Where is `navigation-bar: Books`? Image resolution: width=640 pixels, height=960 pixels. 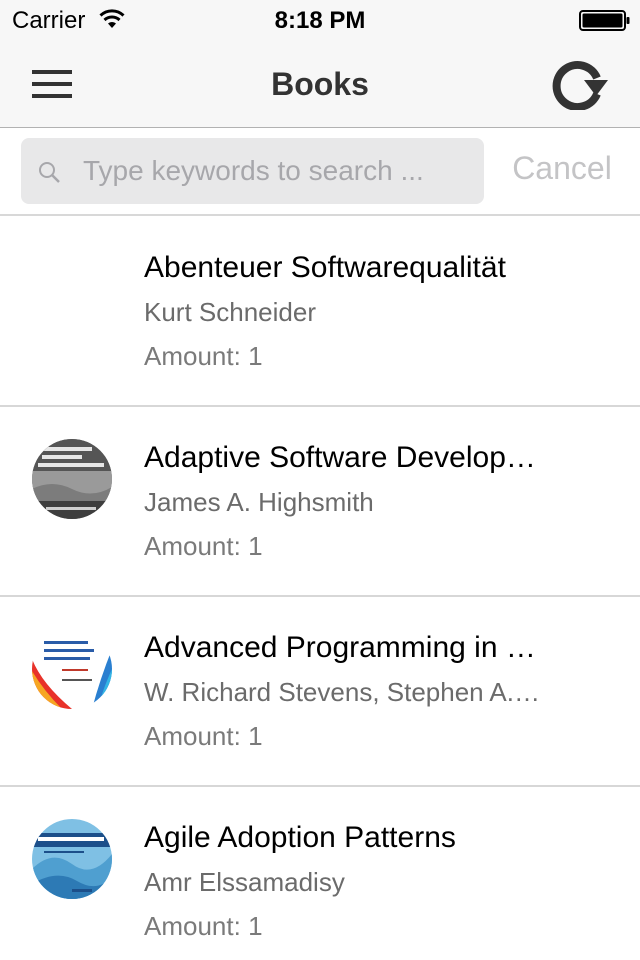
navigation-bar: Books is located at coordinates (320, 84).